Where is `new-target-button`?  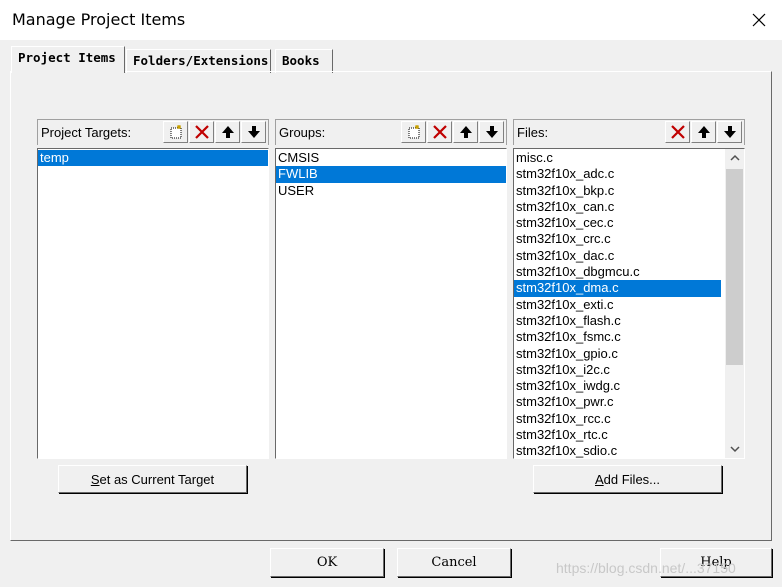 new-target-button is located at coordinates (175, 132).